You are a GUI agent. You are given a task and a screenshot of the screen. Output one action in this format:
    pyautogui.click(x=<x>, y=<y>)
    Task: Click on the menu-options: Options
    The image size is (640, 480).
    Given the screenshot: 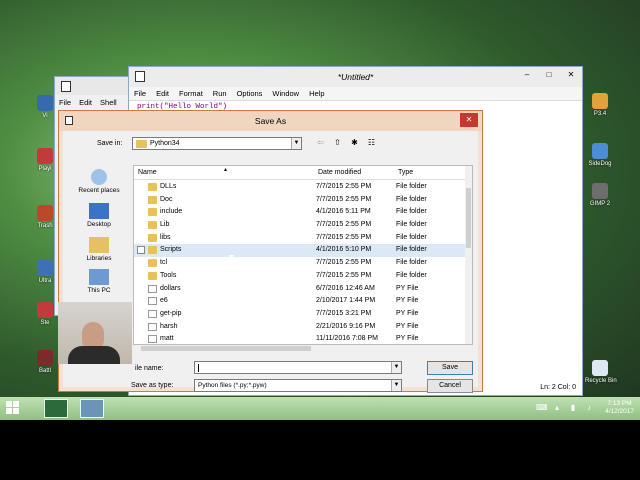 What is the action you would take?
    pyautogui.click(x=250, y=93)
    